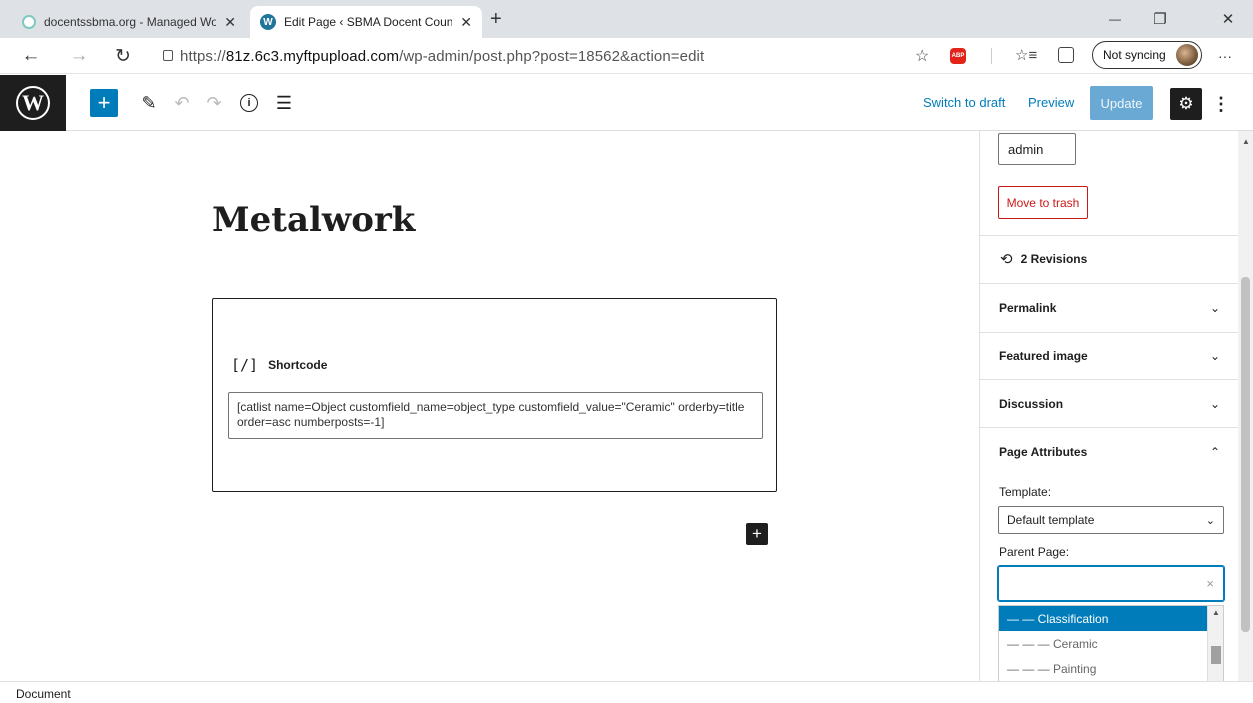  Describe the element at coordinates (1109, 356) in the screenshot. I see `panel-featured-image: Featured image ⌄` at that location.